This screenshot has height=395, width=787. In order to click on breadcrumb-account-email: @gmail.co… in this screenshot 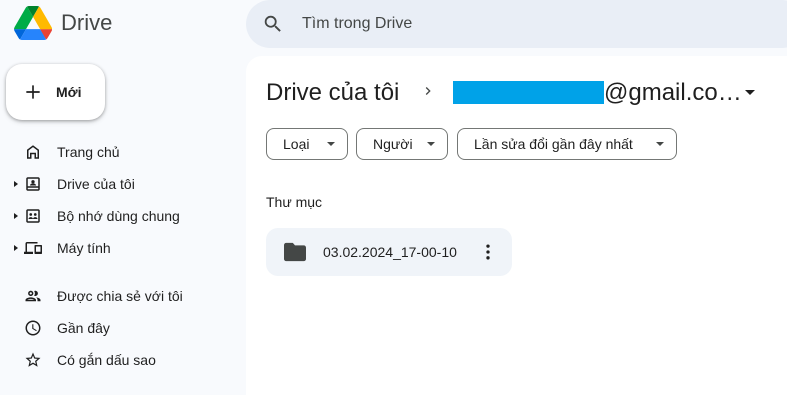, I will do `click(673, 93)`.